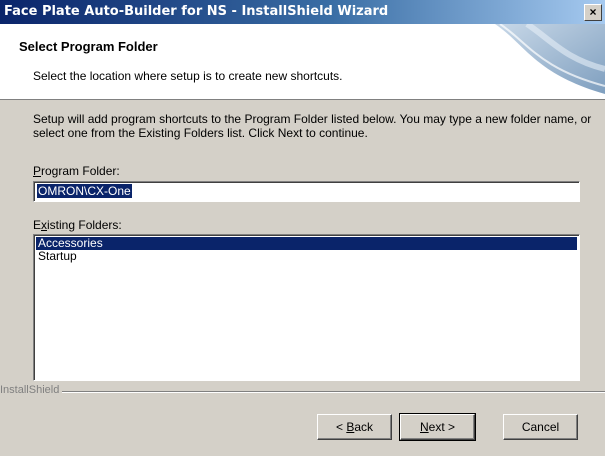 This screenshot has width=605, height=456. I want to click on back-button: < Back, so click(354, 427).